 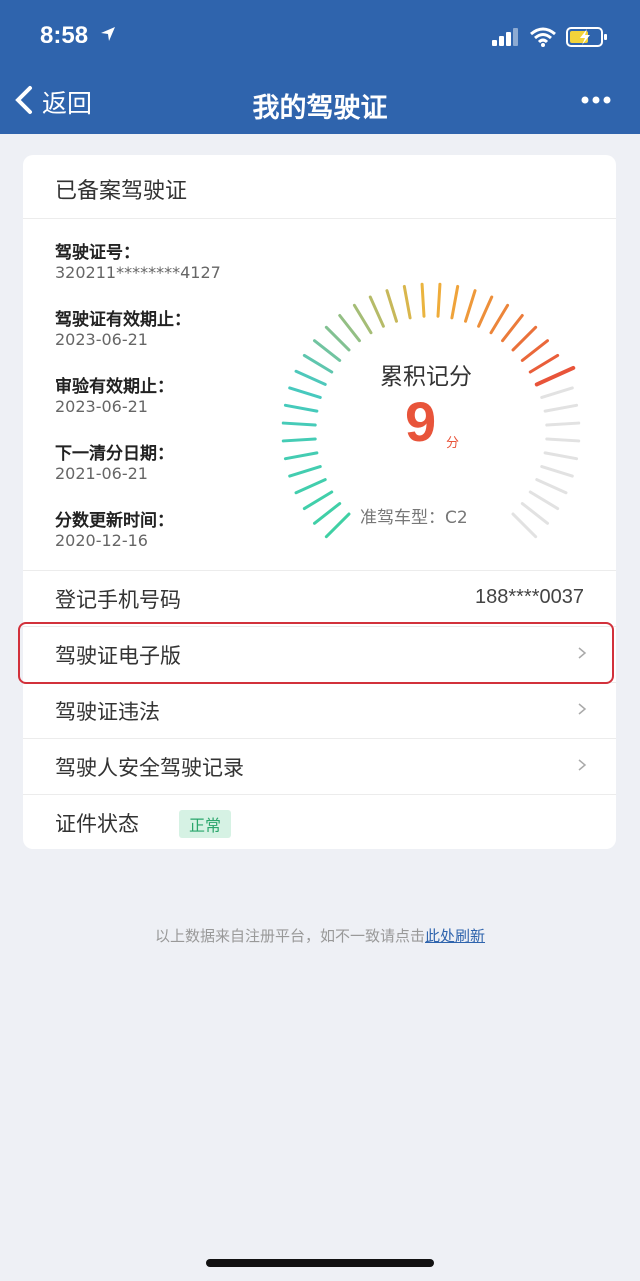 What do you see at coordinates (543, 39) in the screenshot?
I see `wifi-icon` at bounding box center [543, 39].